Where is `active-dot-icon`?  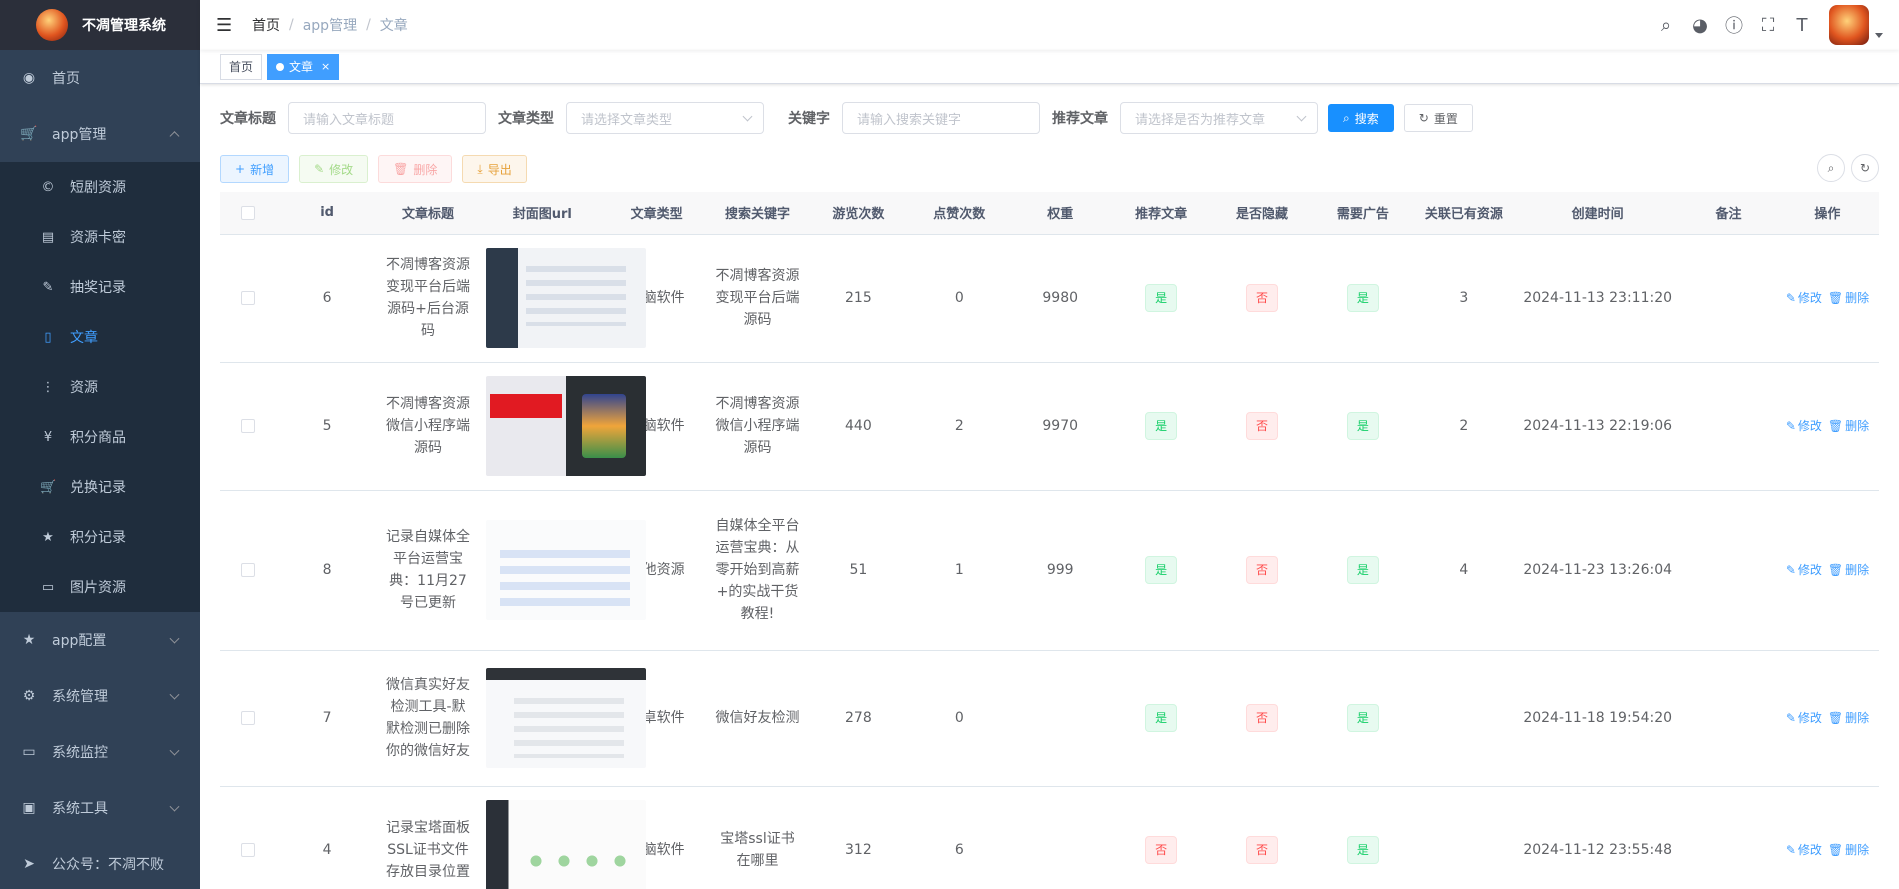 active-dot-icon is located at coordinates (280, 66).